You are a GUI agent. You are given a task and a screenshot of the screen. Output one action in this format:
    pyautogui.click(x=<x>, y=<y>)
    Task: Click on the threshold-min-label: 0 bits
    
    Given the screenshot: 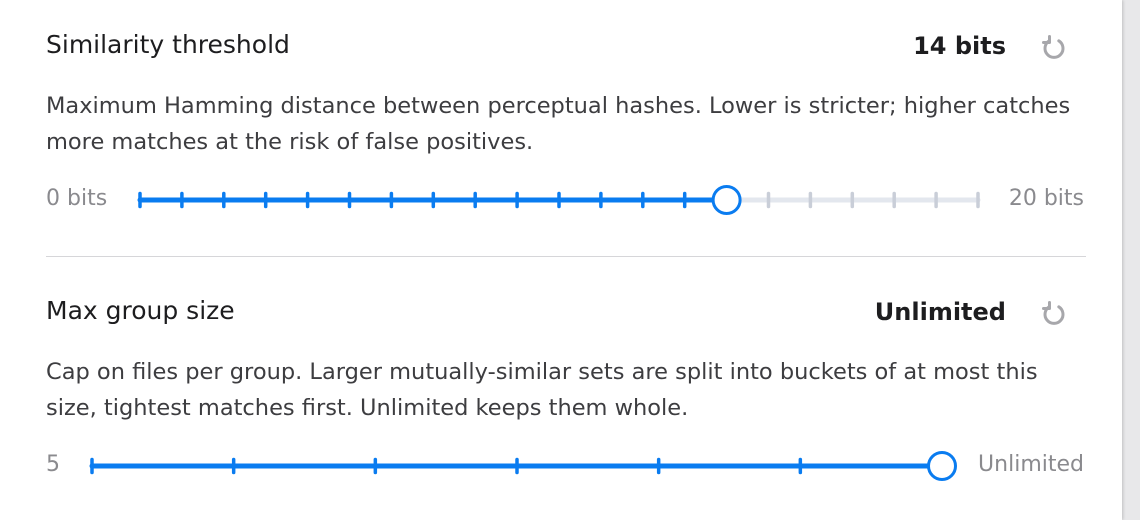 What is the action you would take?
    pyautogui.click(x=77, y=198)
    